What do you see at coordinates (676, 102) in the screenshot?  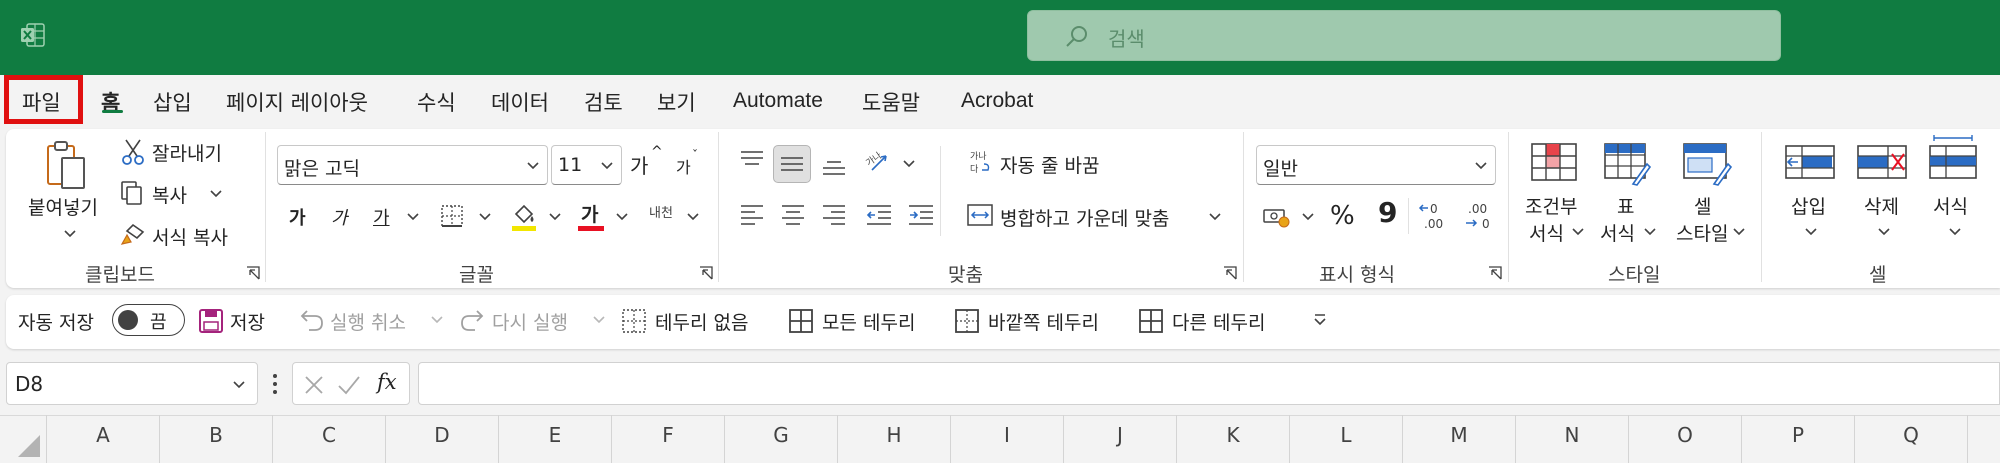 I see `tab-view: 보기` at bounding box center [676, 102].